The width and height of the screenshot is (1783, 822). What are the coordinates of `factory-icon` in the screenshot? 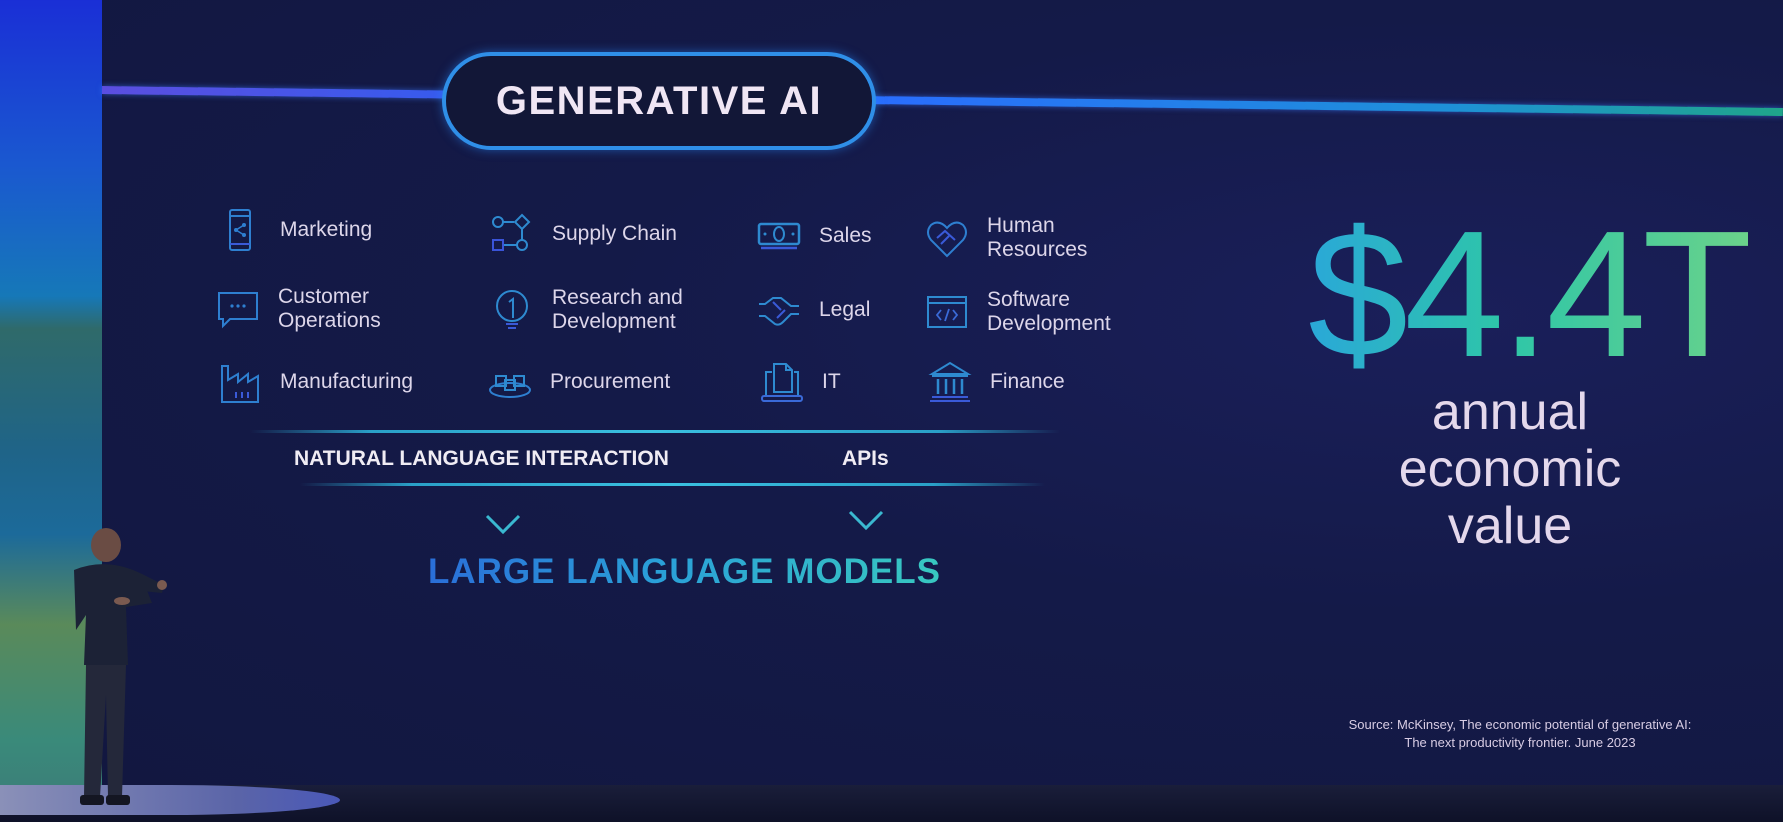 It's located at (240, 384).